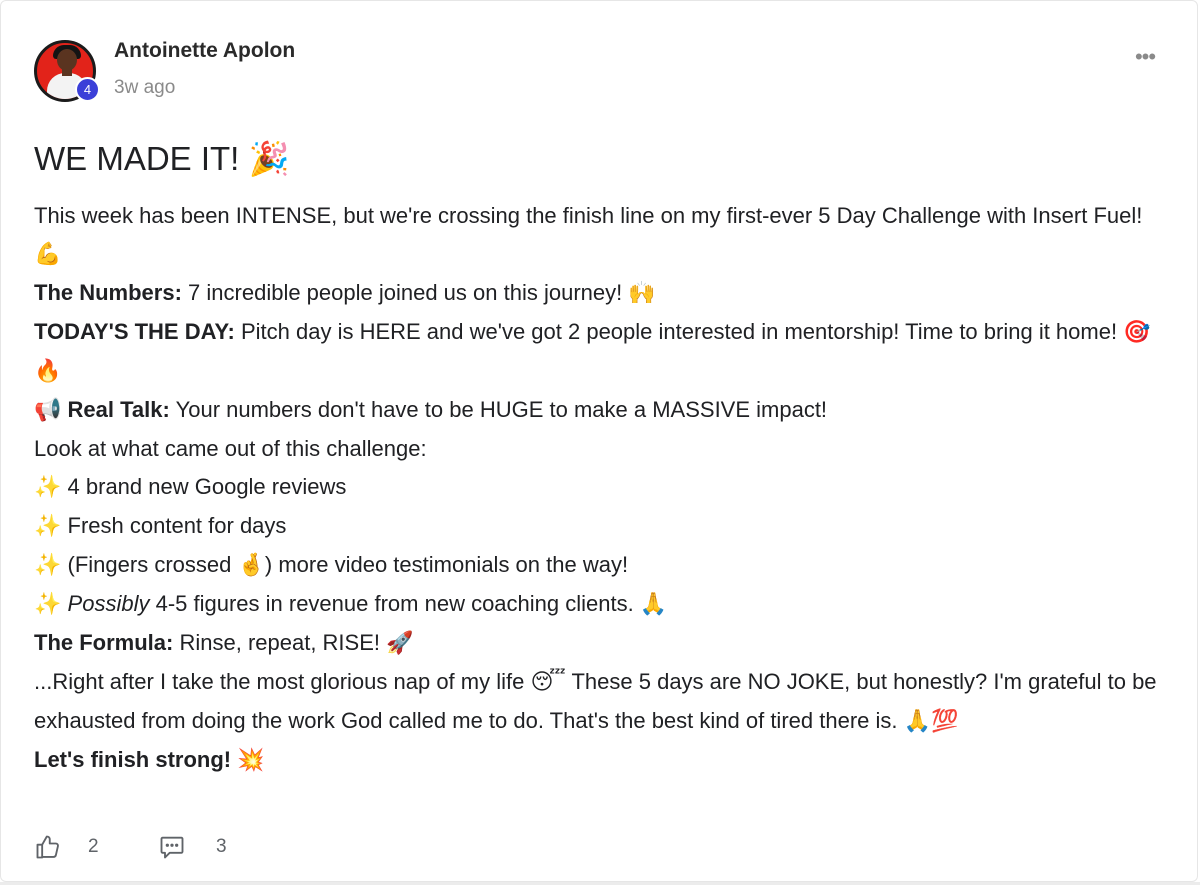 The width and height of the screenshot is (1200, 885). Describe the element at coordinates (172, 847) in the screenshot. I see `comment-icon` at that location.